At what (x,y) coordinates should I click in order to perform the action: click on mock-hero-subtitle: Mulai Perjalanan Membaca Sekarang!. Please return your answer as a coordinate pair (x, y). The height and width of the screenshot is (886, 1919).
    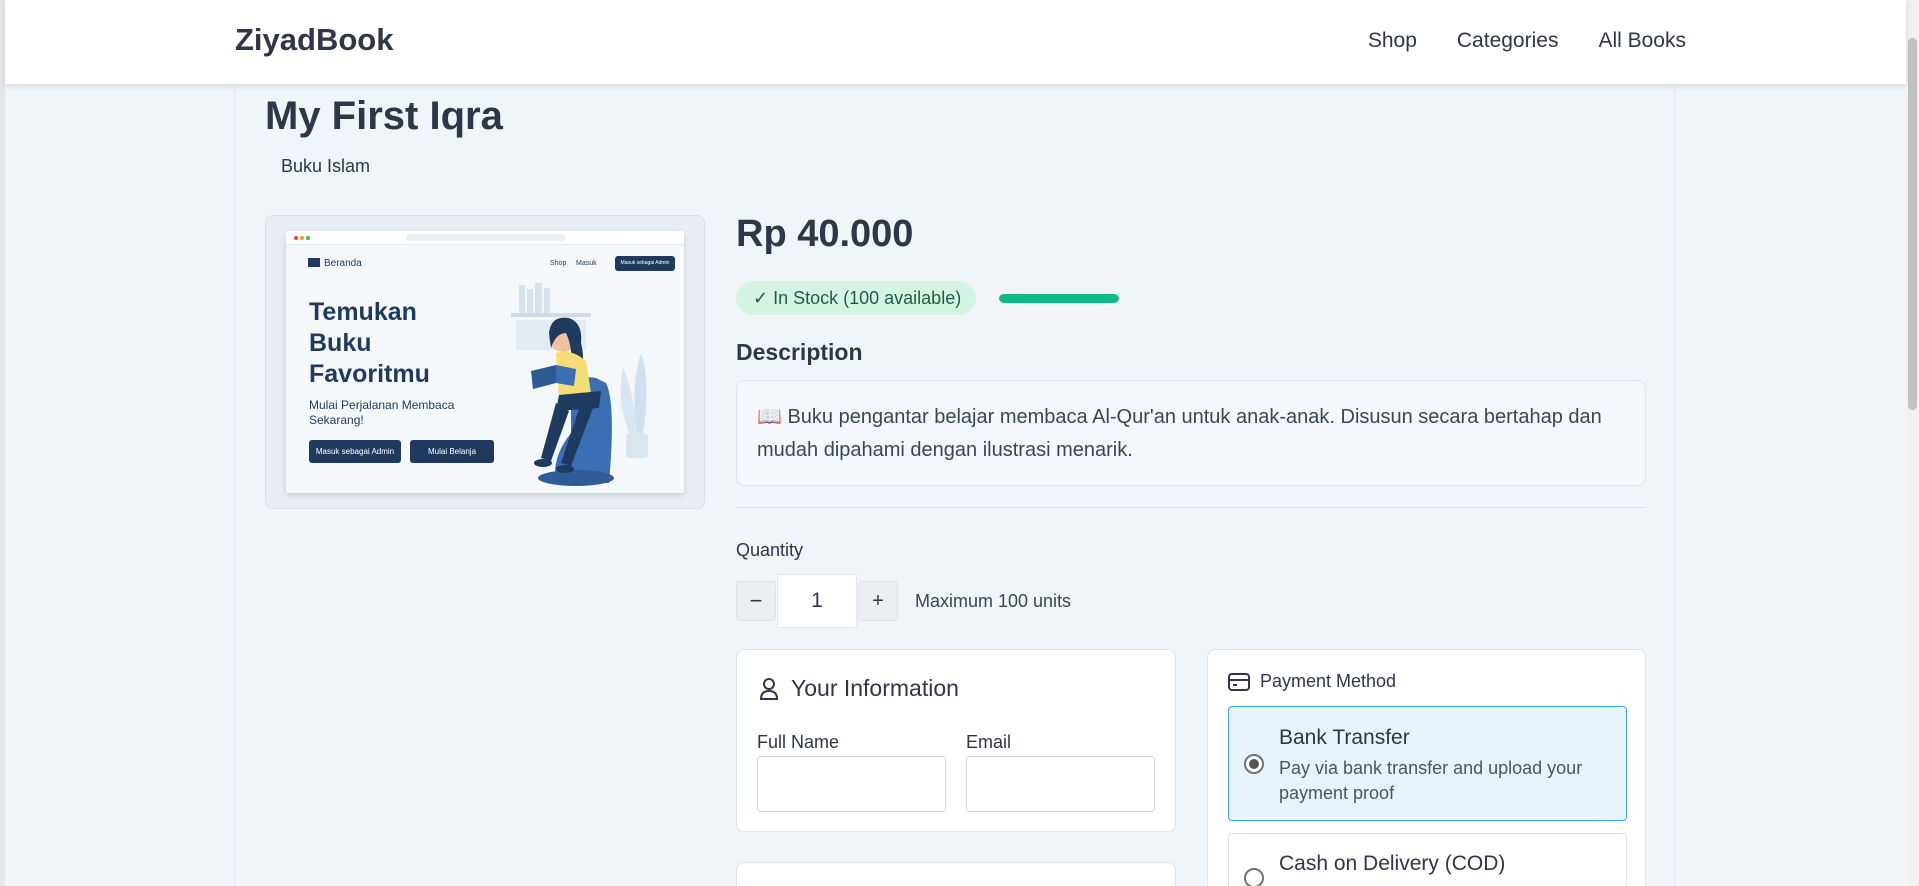
    Looking at the image, I should click on (382, 412).